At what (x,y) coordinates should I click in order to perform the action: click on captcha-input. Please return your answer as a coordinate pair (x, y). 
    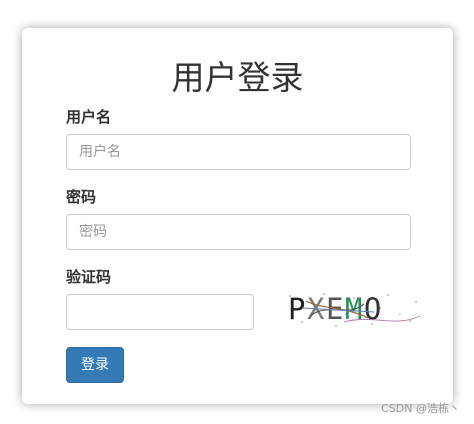
    Looking at the image, I should click on (160, 312).